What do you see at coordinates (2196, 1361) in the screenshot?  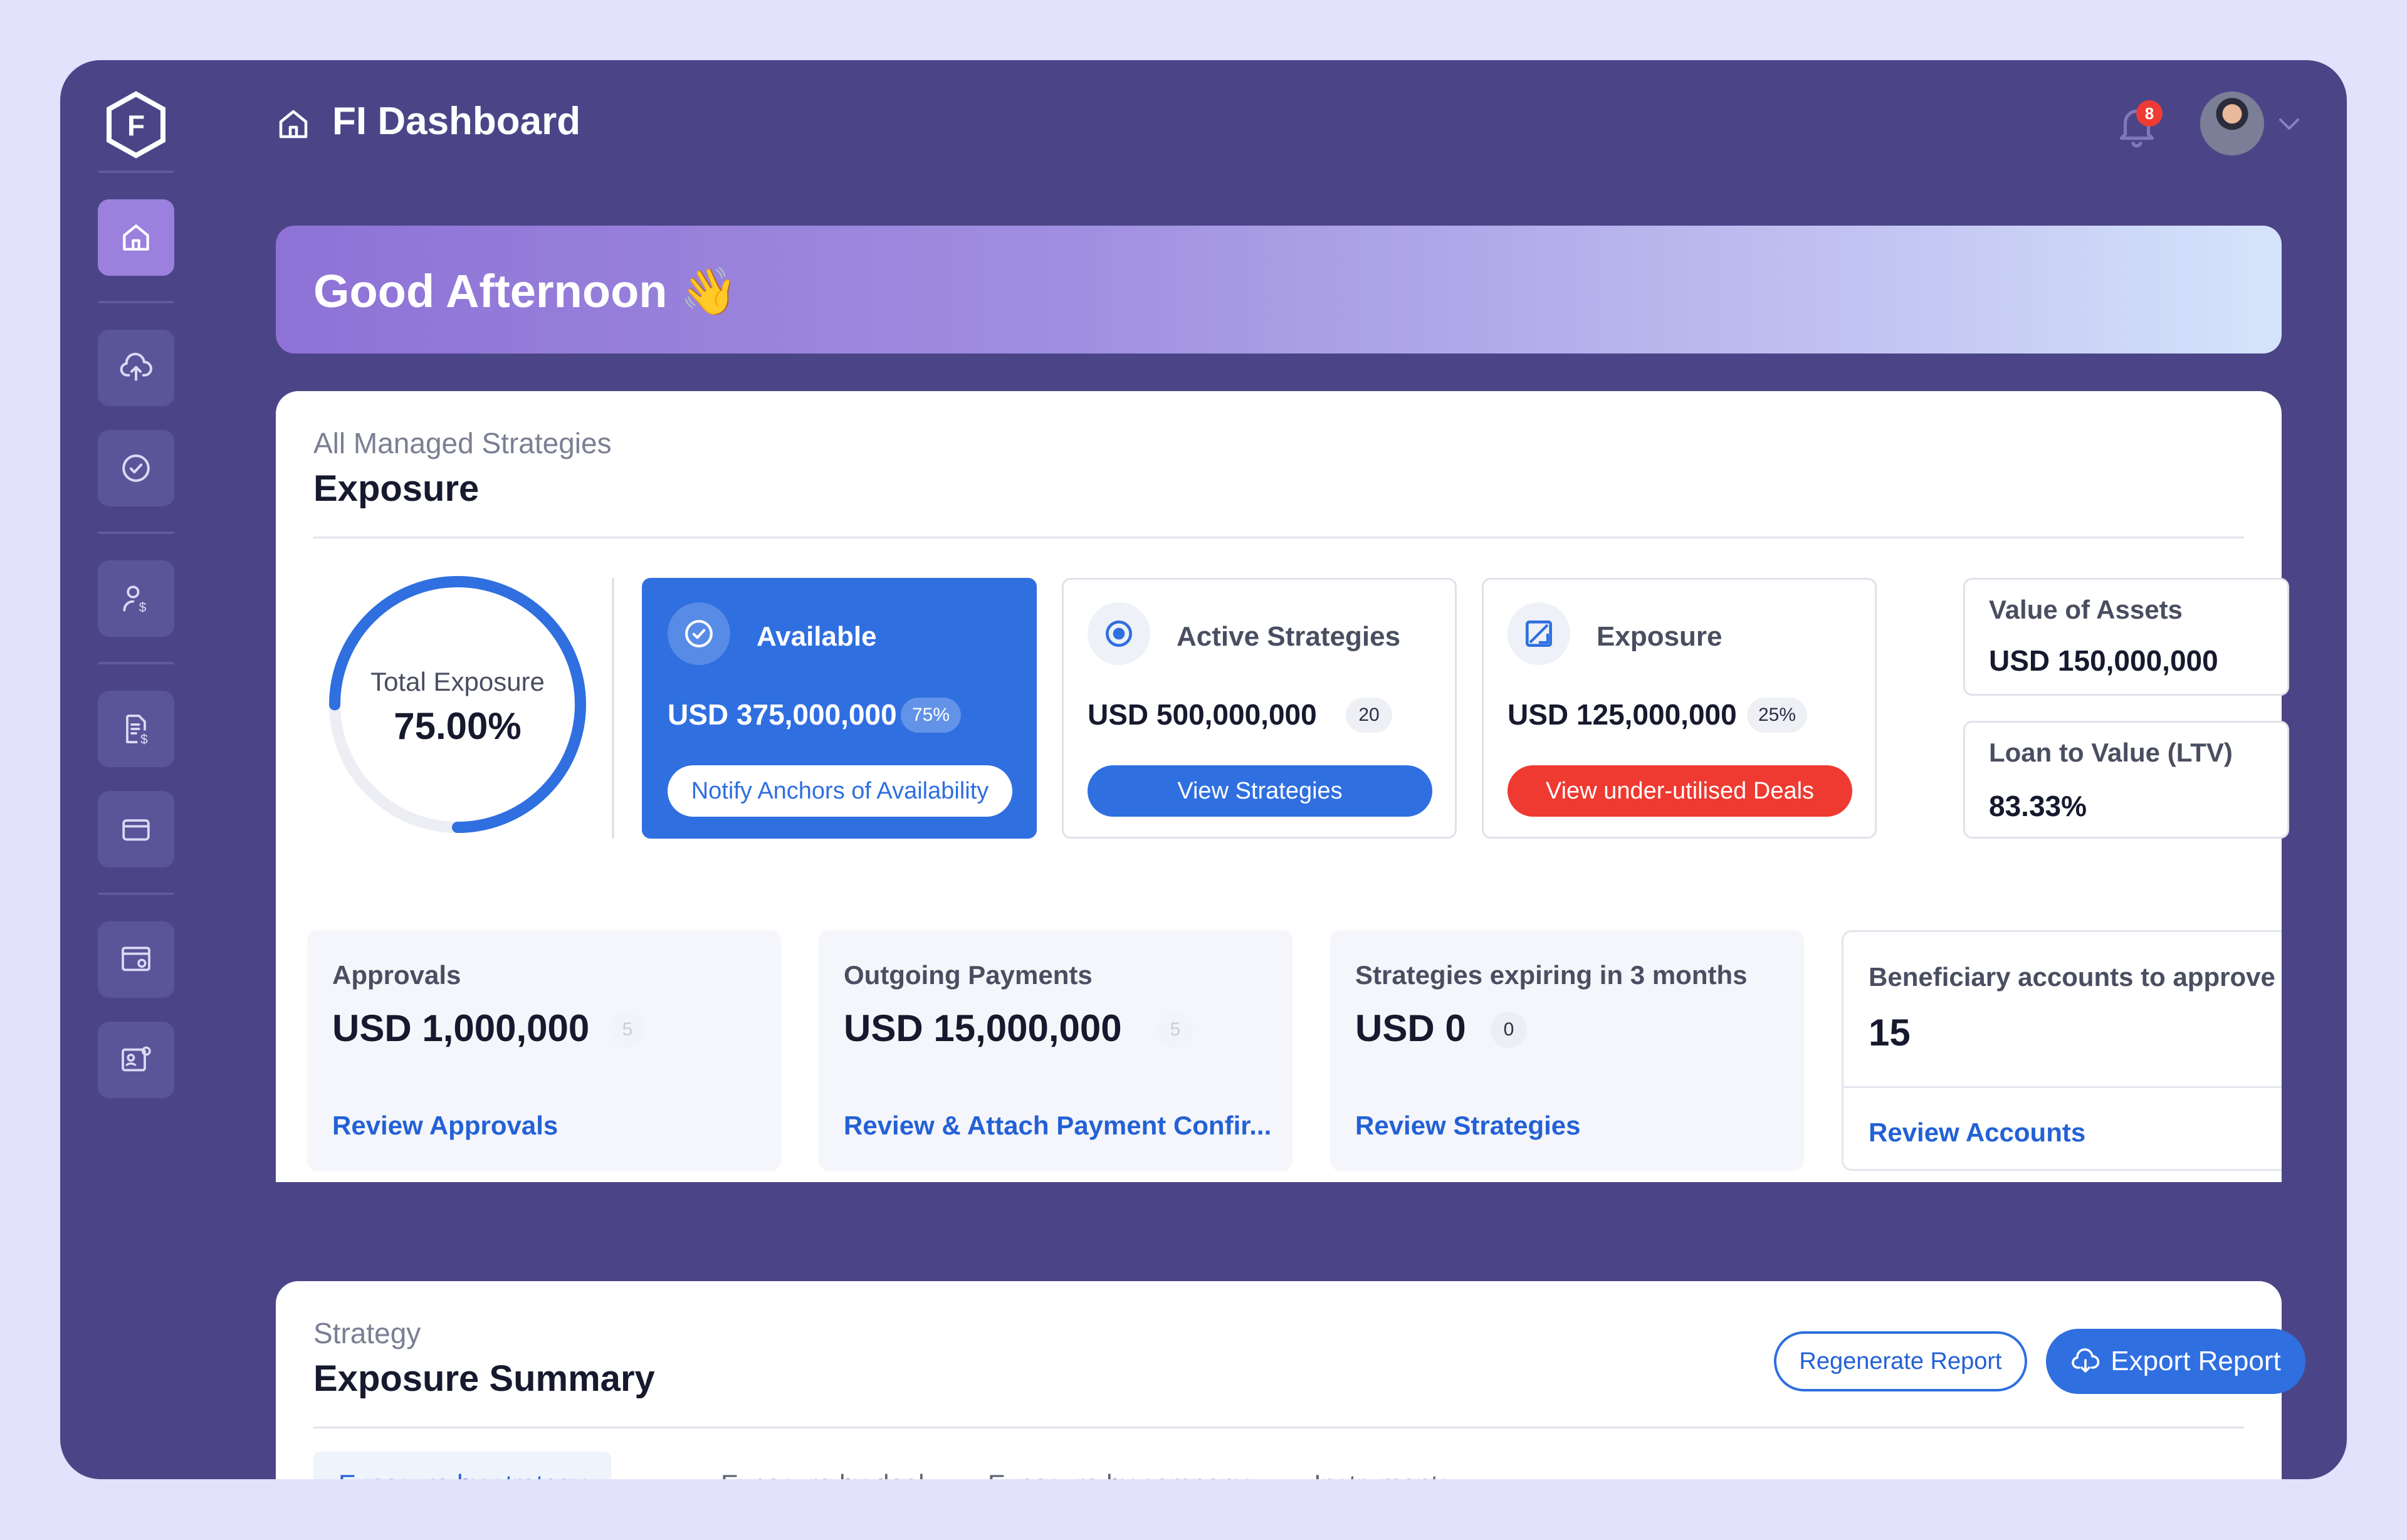 I see `export-report-label: Export Report` at bounding box center [2196, 1361].